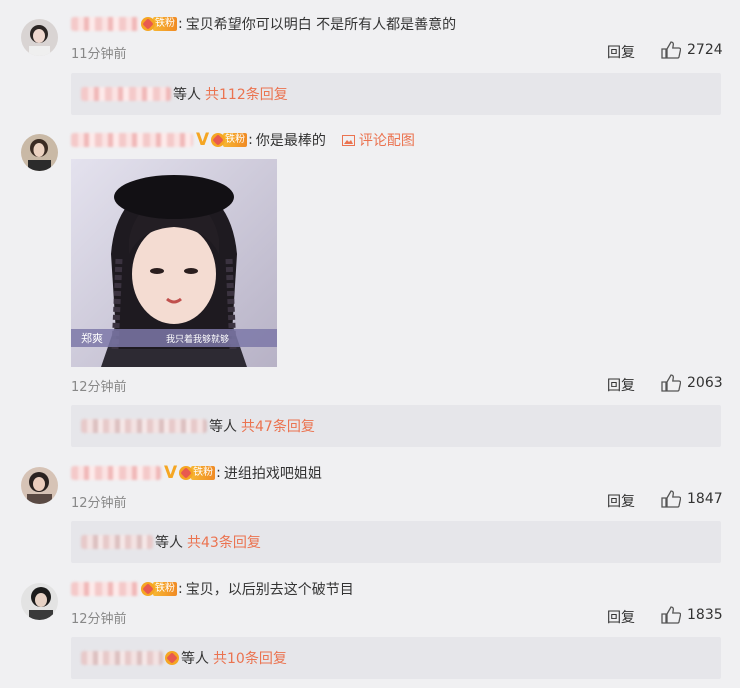 This screenshot has height=688, width=740. Describe the element at coordinates (272, 474) in the screenshot. I see `comment-text: 进组拍戏吧姐姐` at that location.